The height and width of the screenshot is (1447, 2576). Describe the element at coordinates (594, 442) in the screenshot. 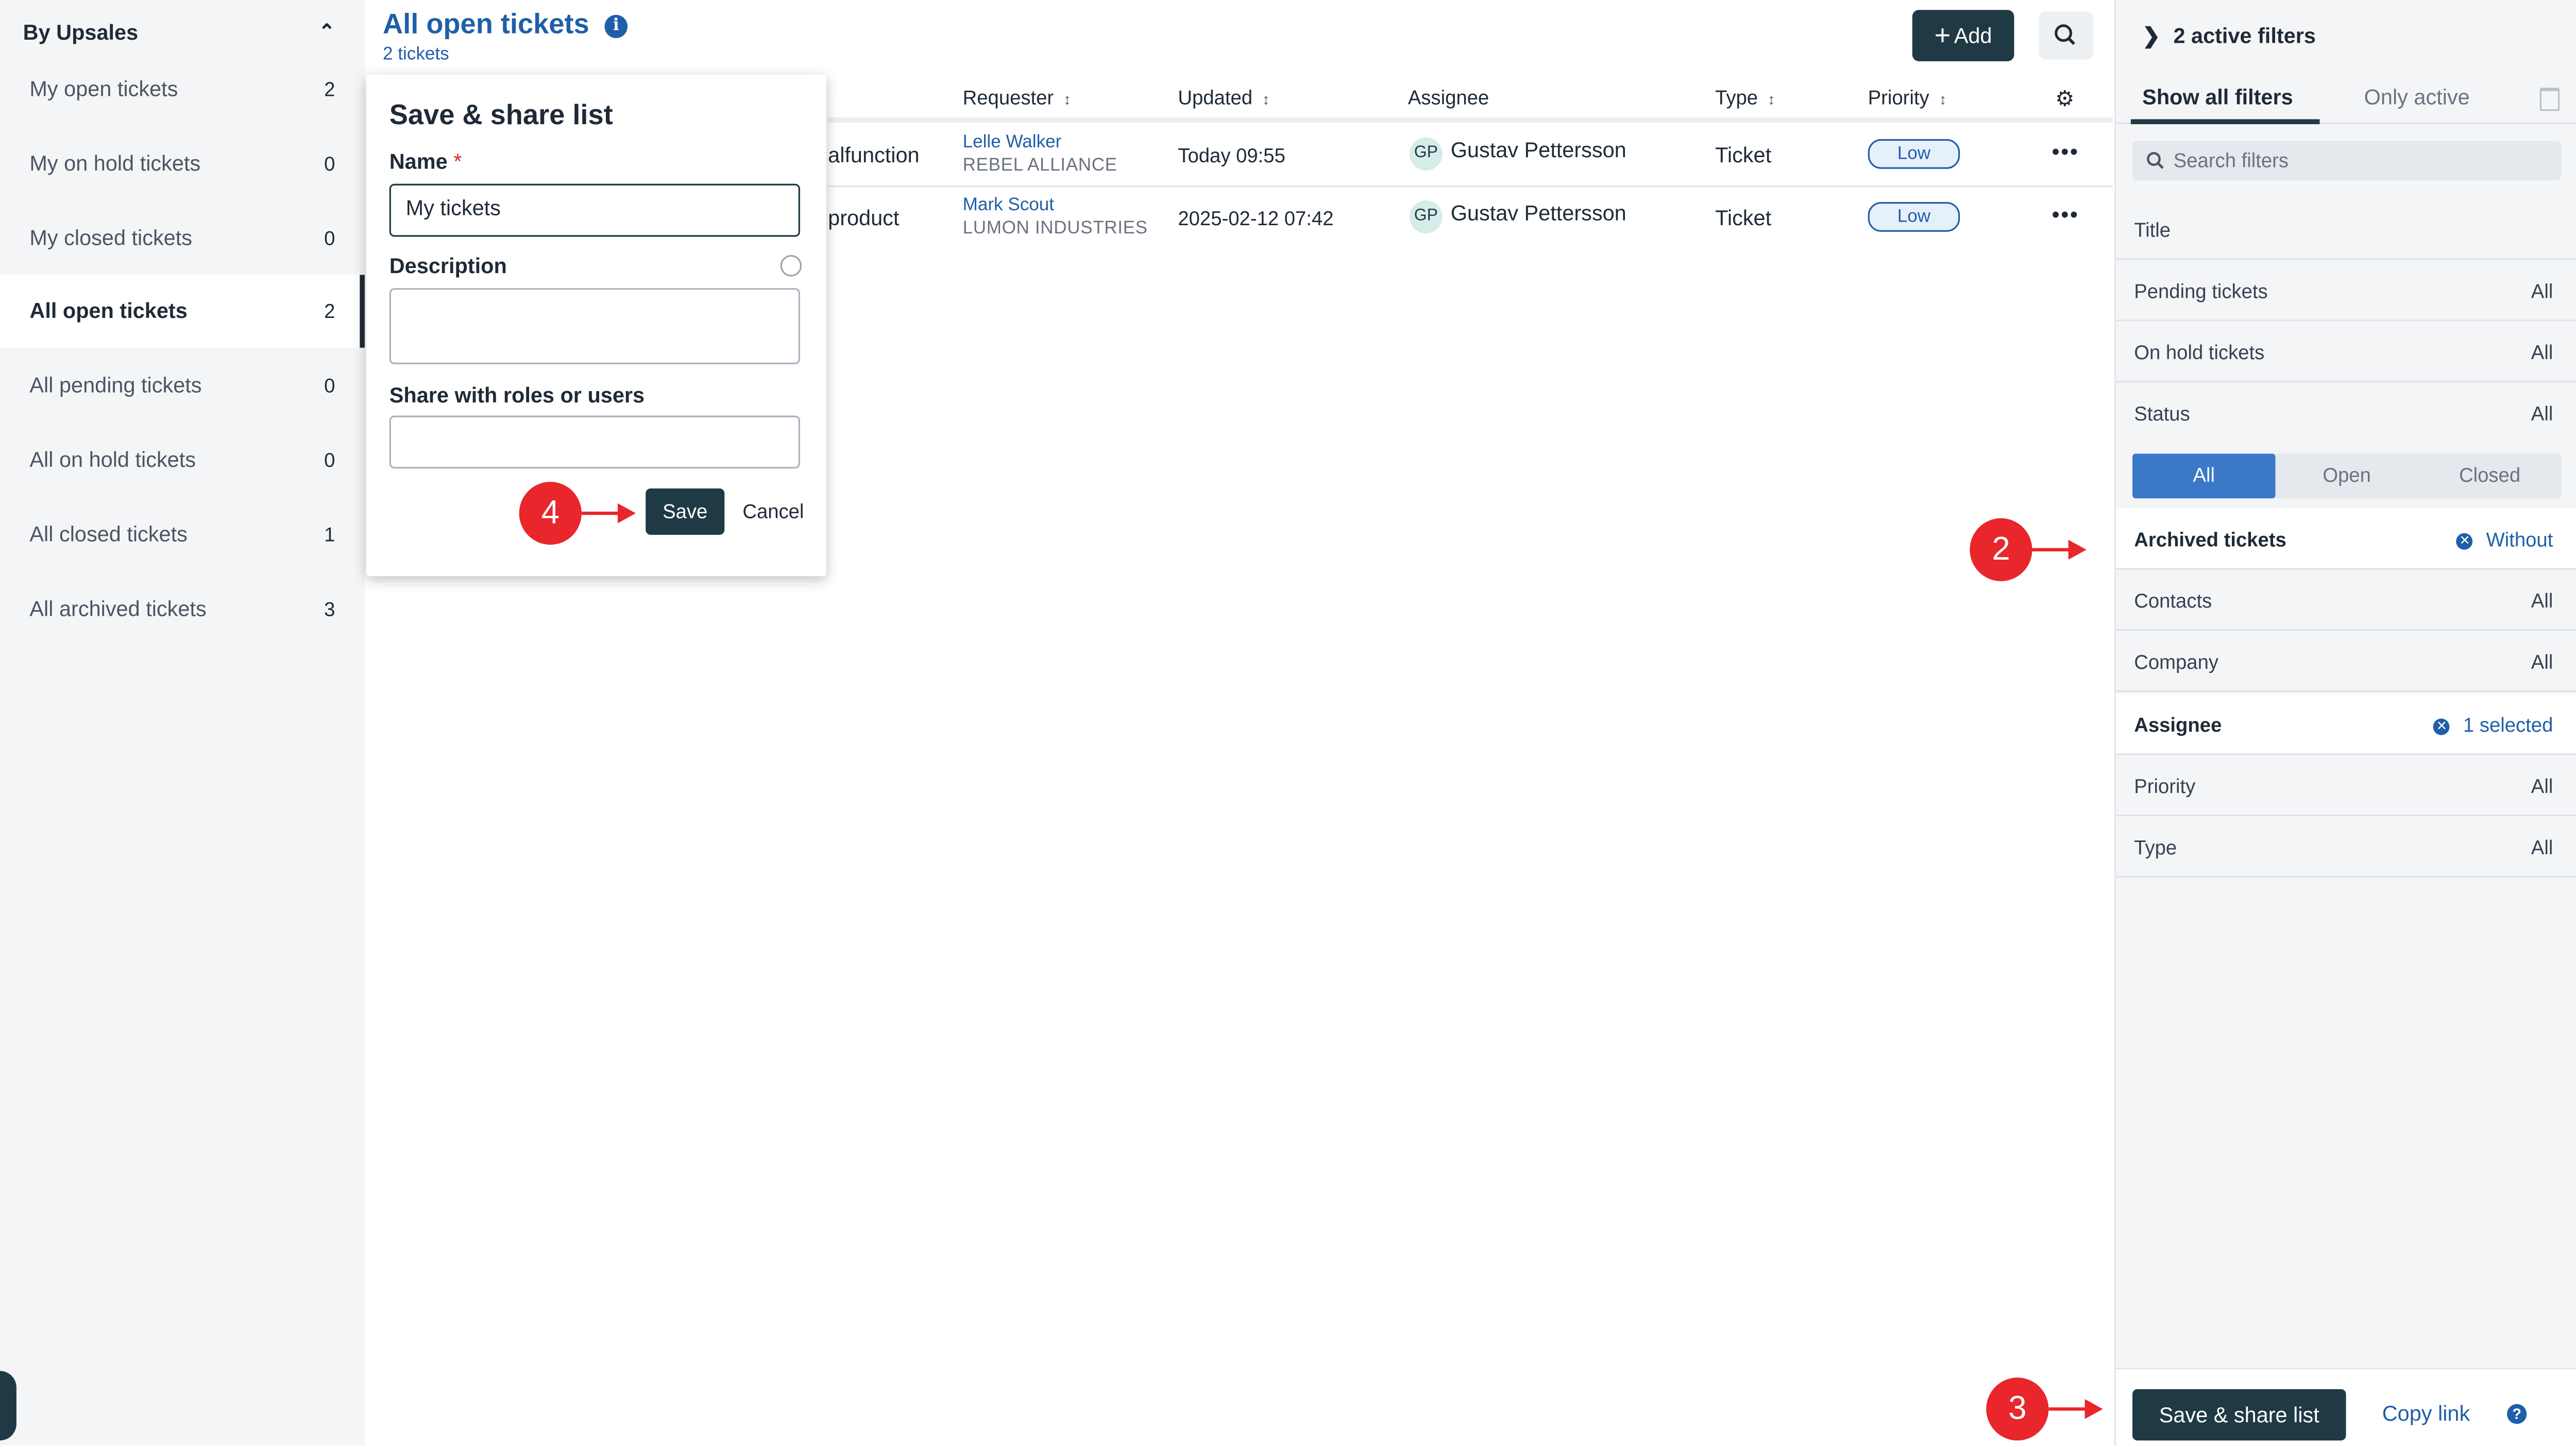

I see `share-field` at that location.